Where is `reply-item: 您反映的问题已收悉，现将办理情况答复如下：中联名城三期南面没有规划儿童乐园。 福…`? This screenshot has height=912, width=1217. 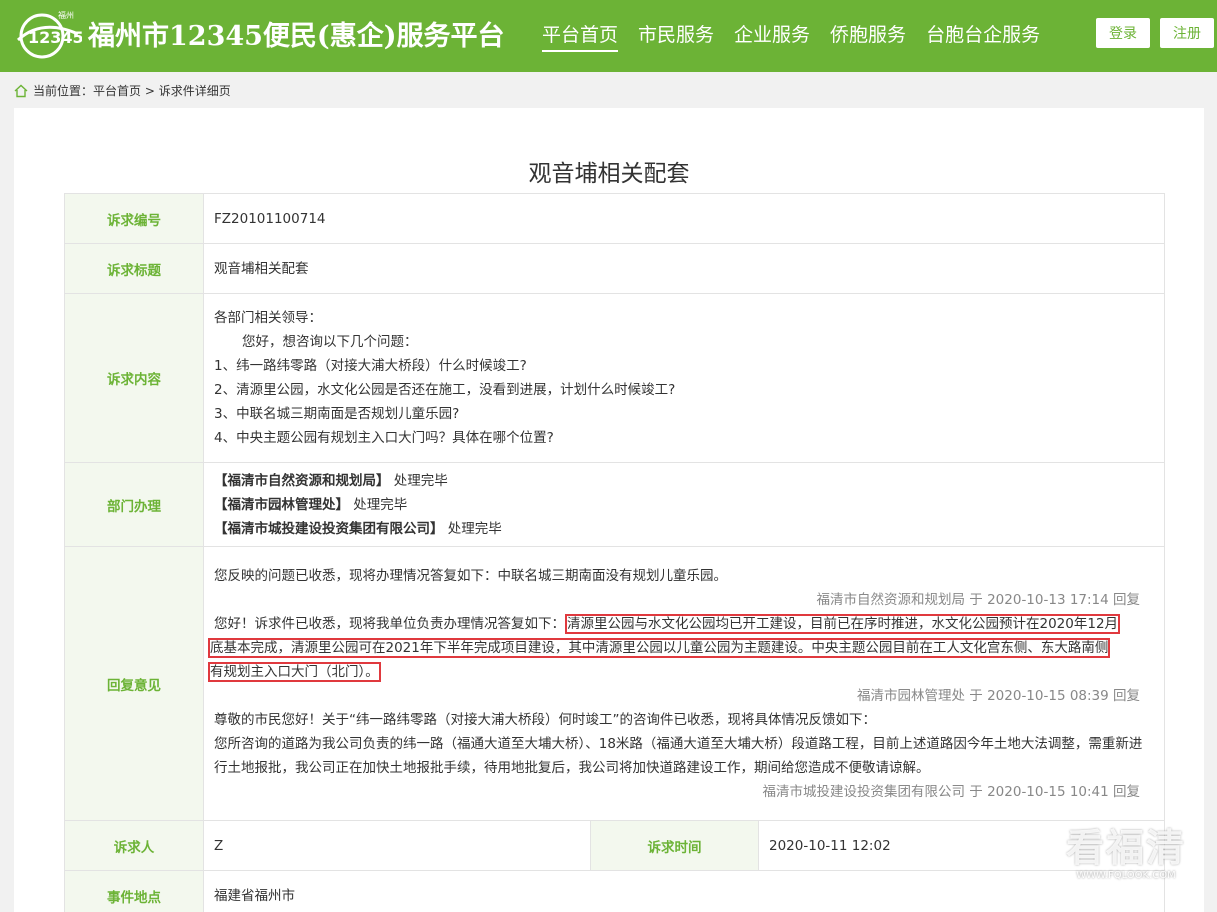
reply-item: 您反映的问题已收悉，现将办理情况答复如下：中联名城三期南面没有规划儿童乐园。 福… is located at coordinates (684, 588).